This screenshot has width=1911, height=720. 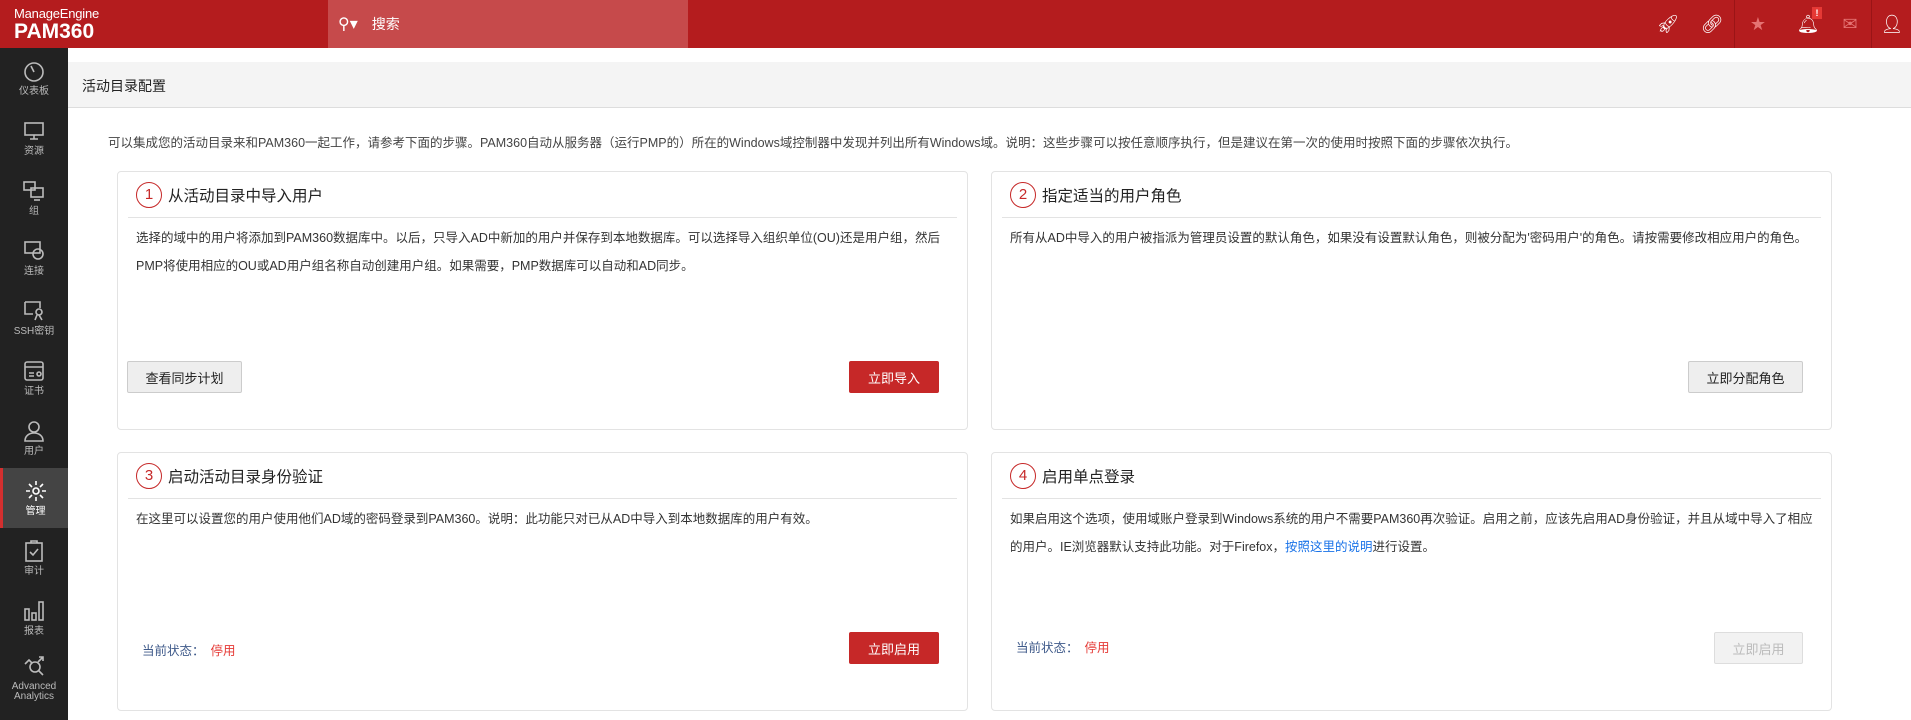 I want to click on sidebar-item-label: 管理, so click(x=35, y=511).